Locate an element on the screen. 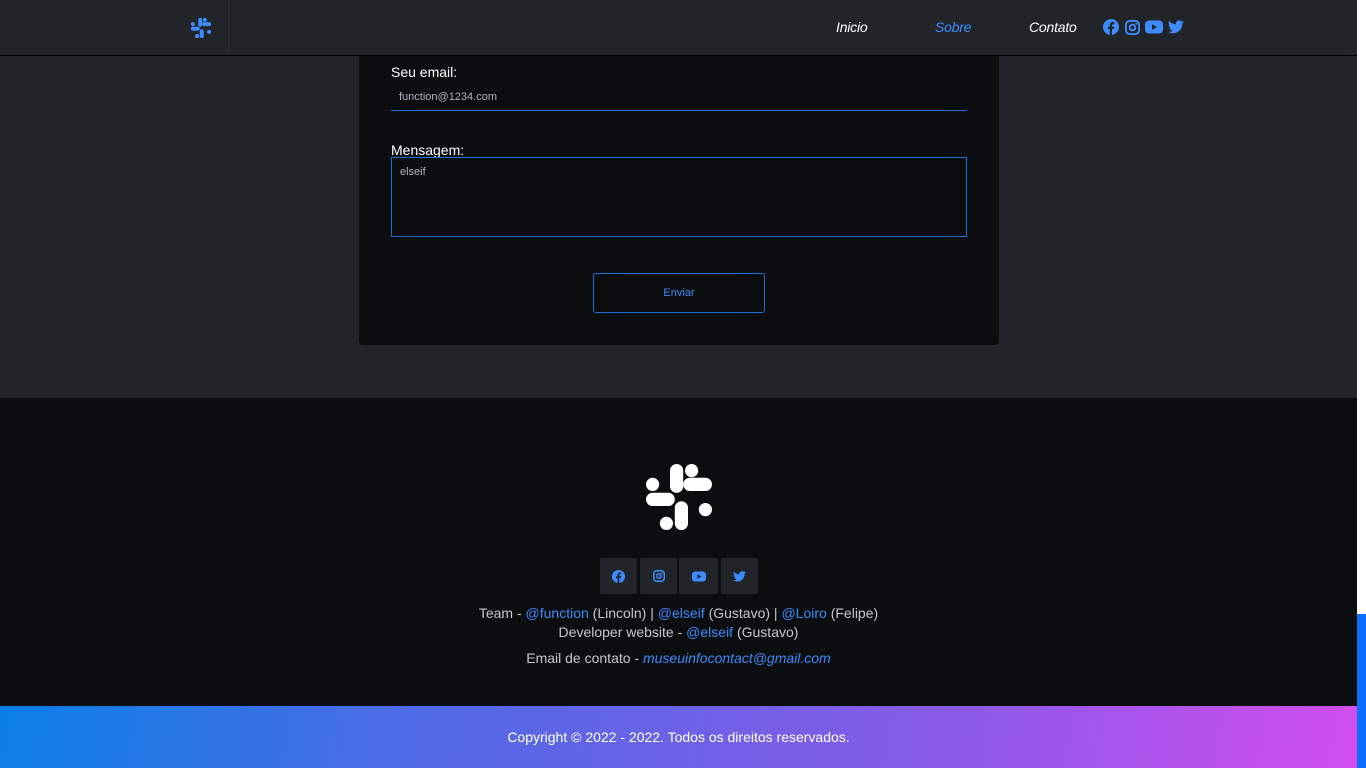  footer-youtube-button is located at coordinates (698, 576).